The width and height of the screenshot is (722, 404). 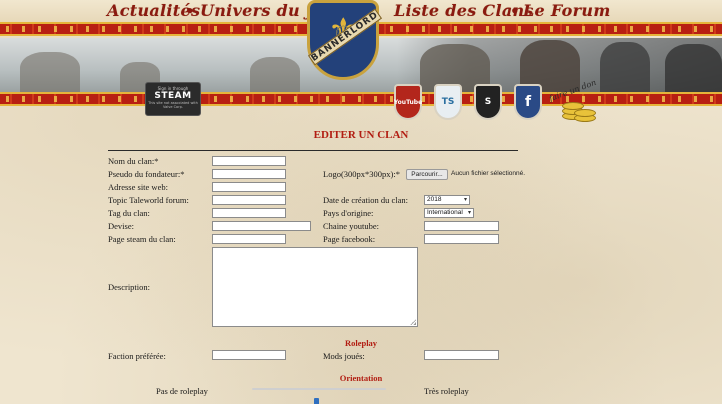 I want to click on label-topic-taleworld: Topic Taleworld forum:, so click(x=148, y=200).